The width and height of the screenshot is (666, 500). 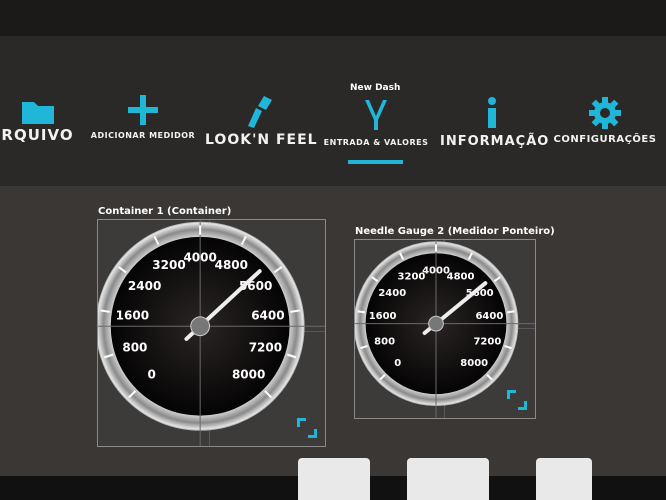 I want to click on nav-look-n-feel: LOOK'N FEEL, so click(x=261, y=121).